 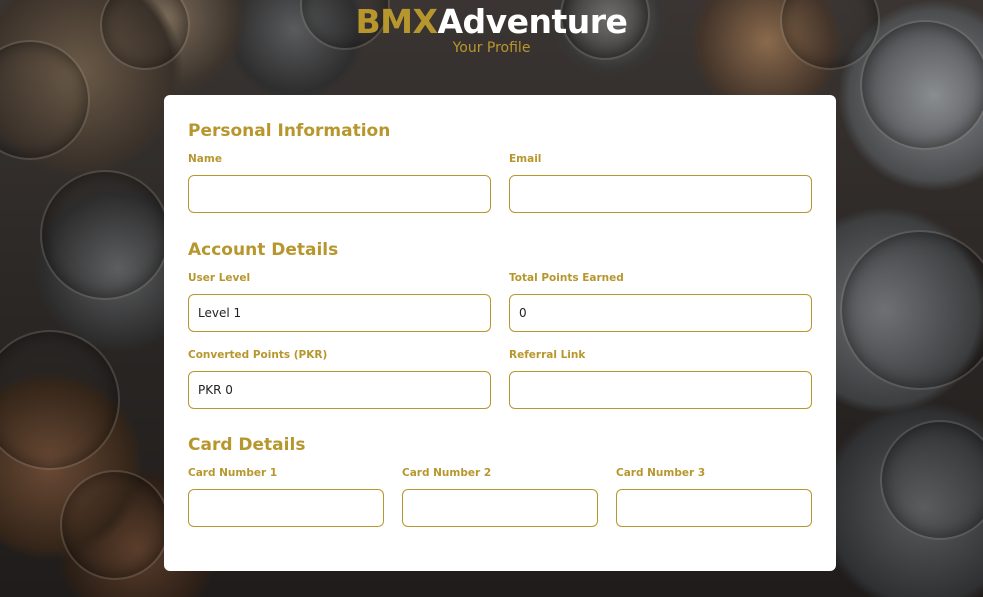 What do you see at coordinates (396, 21) in the screenshot?
I see `brand-accent: BMX` at bounding box center [396, 21].